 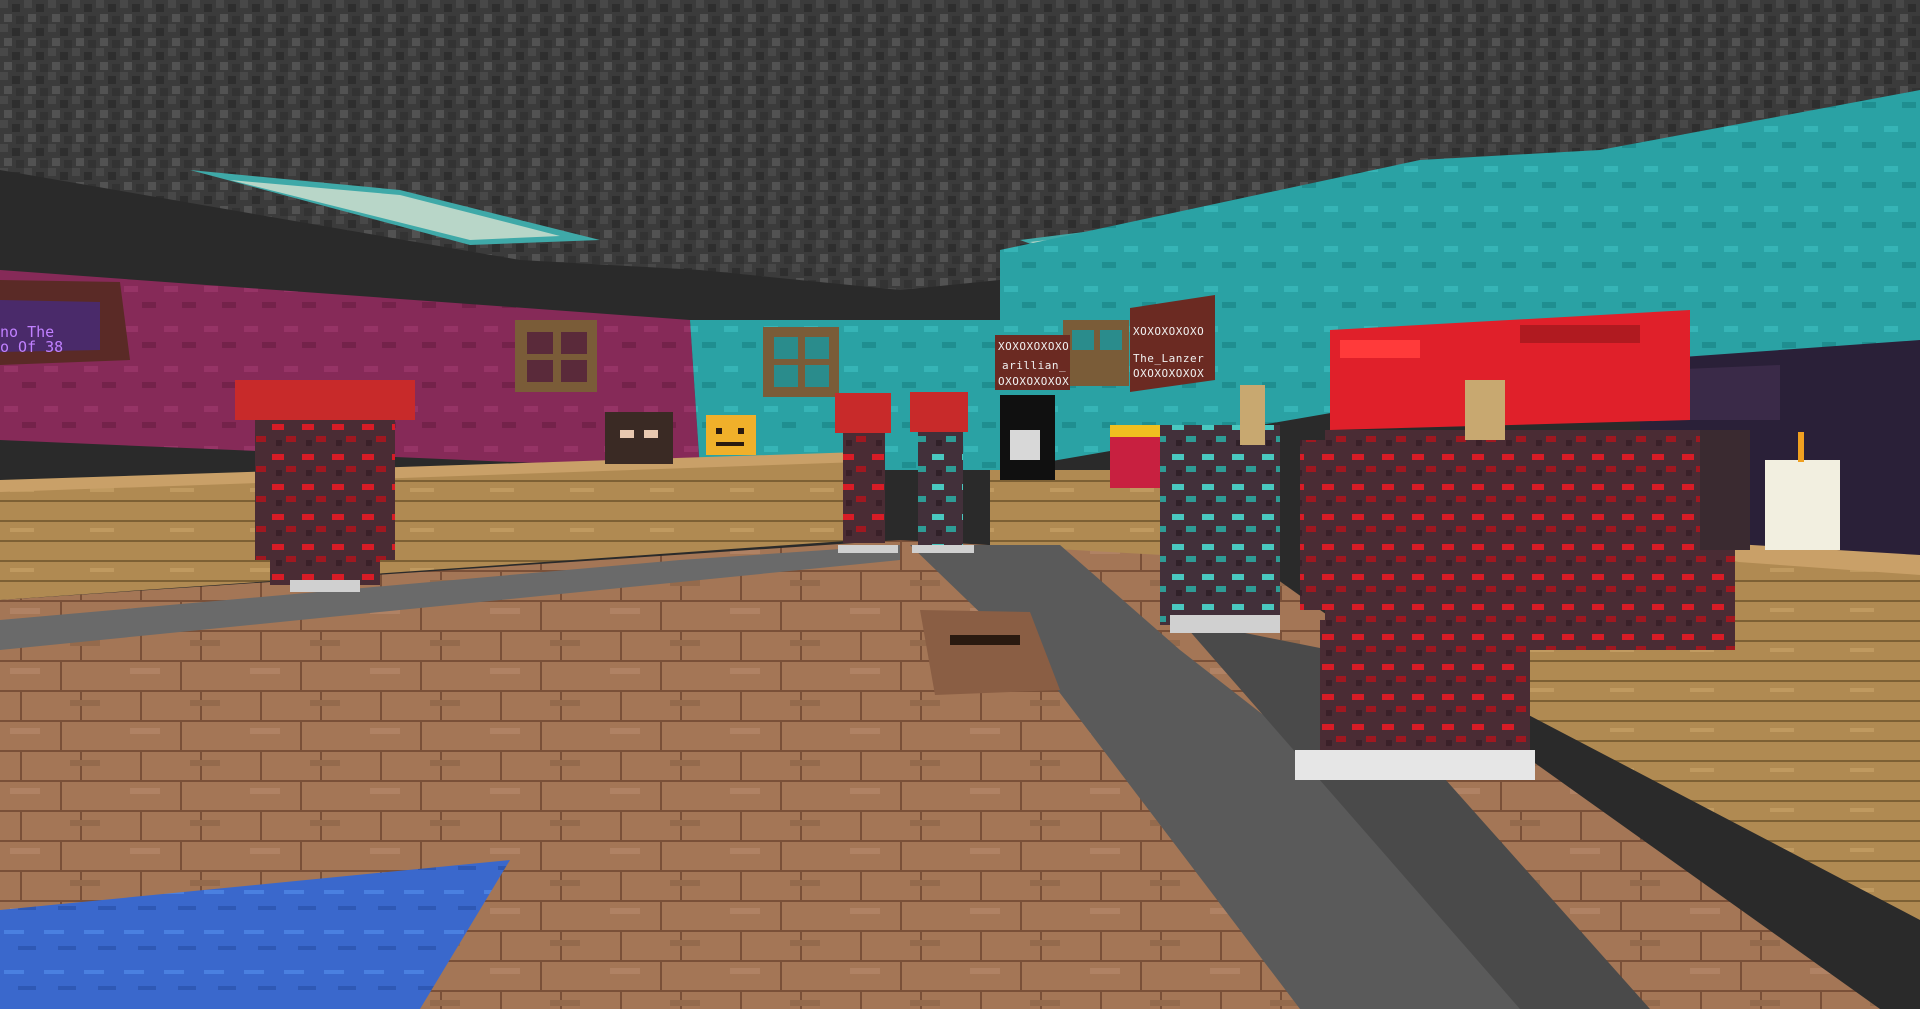 I want to click on sign-center-line2: arillian_, so click(x=1034, y=365).